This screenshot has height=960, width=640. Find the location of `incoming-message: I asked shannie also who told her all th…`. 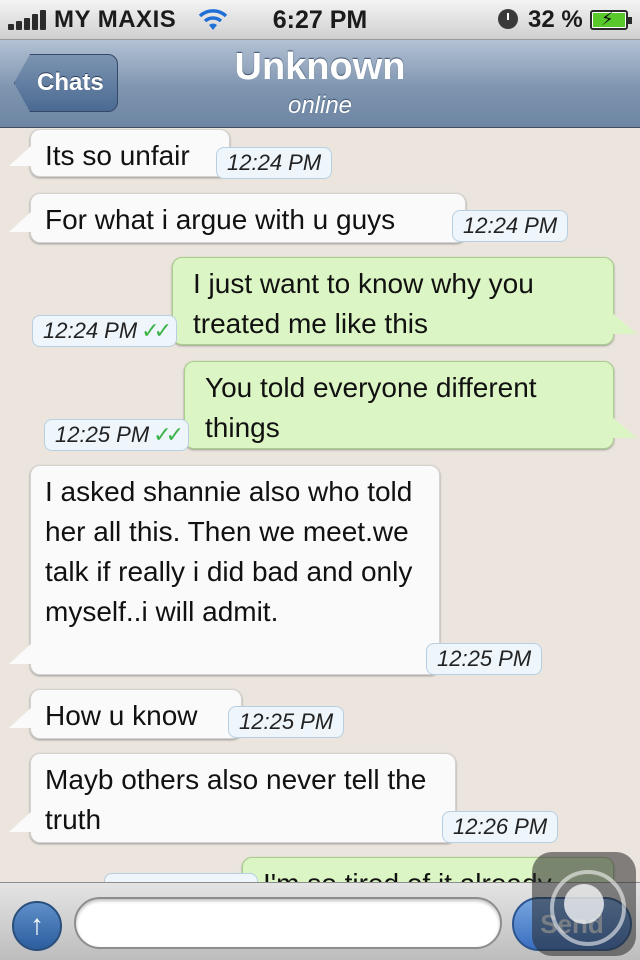

incoming-message: I asked shannie also who told her all th… is located at coordinates (235, 570).